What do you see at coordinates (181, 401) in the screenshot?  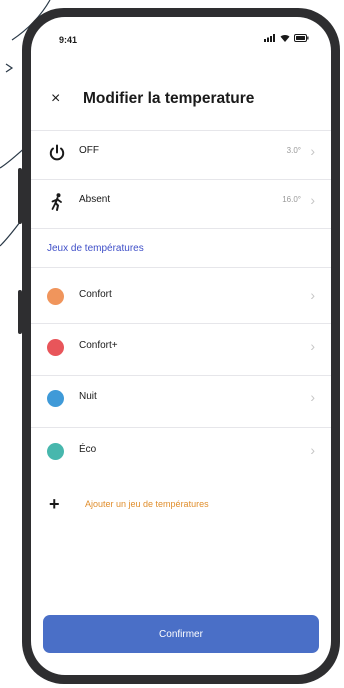 I see `preset-row-nuit: Nuit ›` at bounding box center [181, 401].